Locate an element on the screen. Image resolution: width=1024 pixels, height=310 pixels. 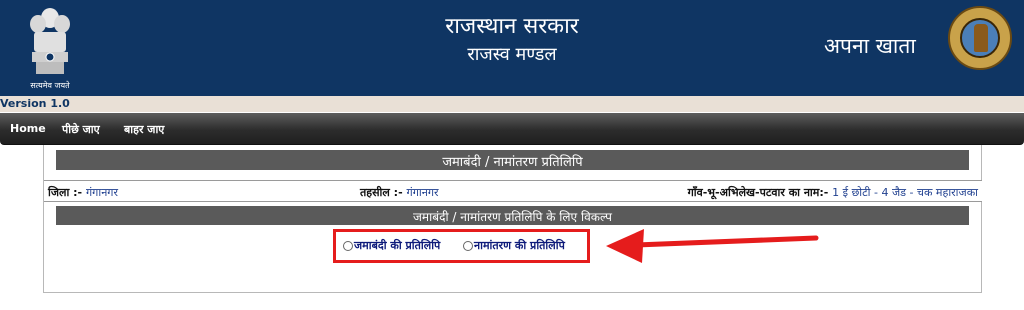
district-value: गंगानगर is located at coordinates (102, 192).